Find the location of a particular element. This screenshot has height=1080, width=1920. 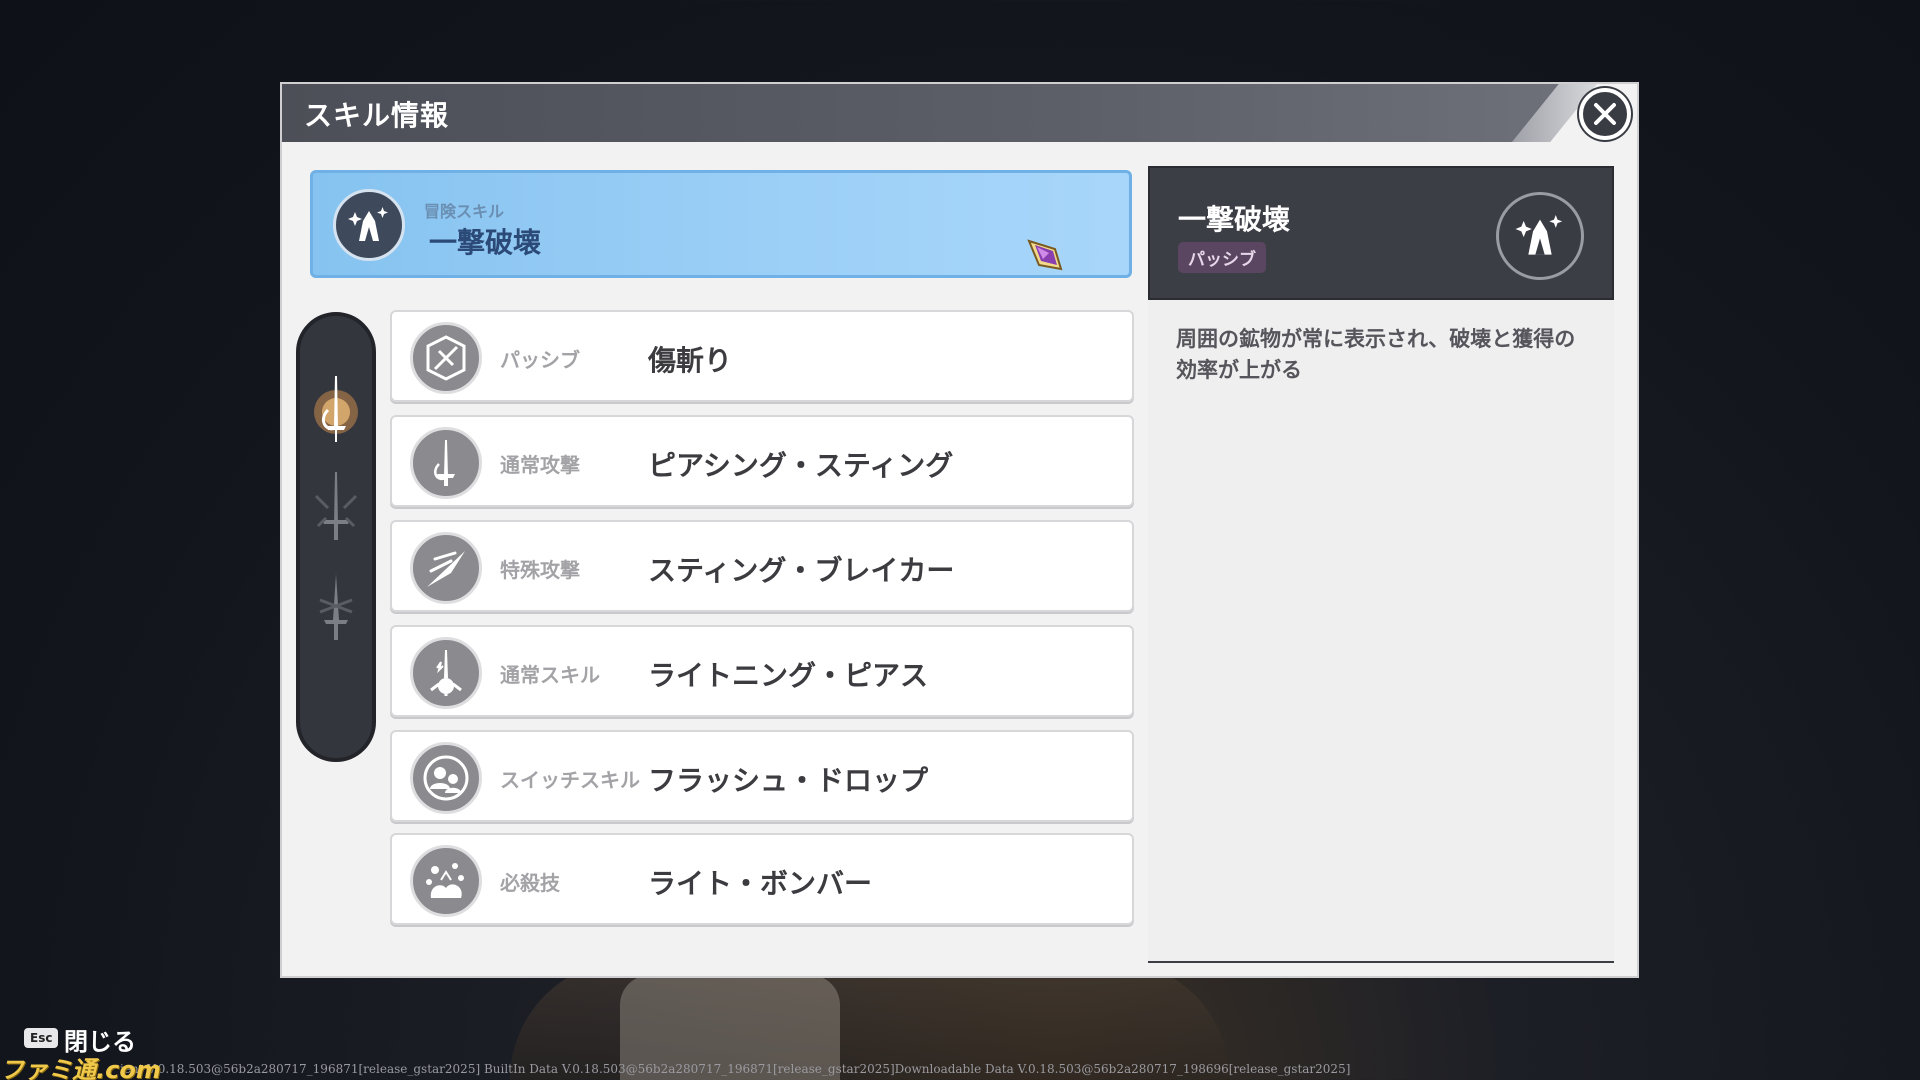

skill-type-label: 通常攻撃 is located at coordinates (540, 465).